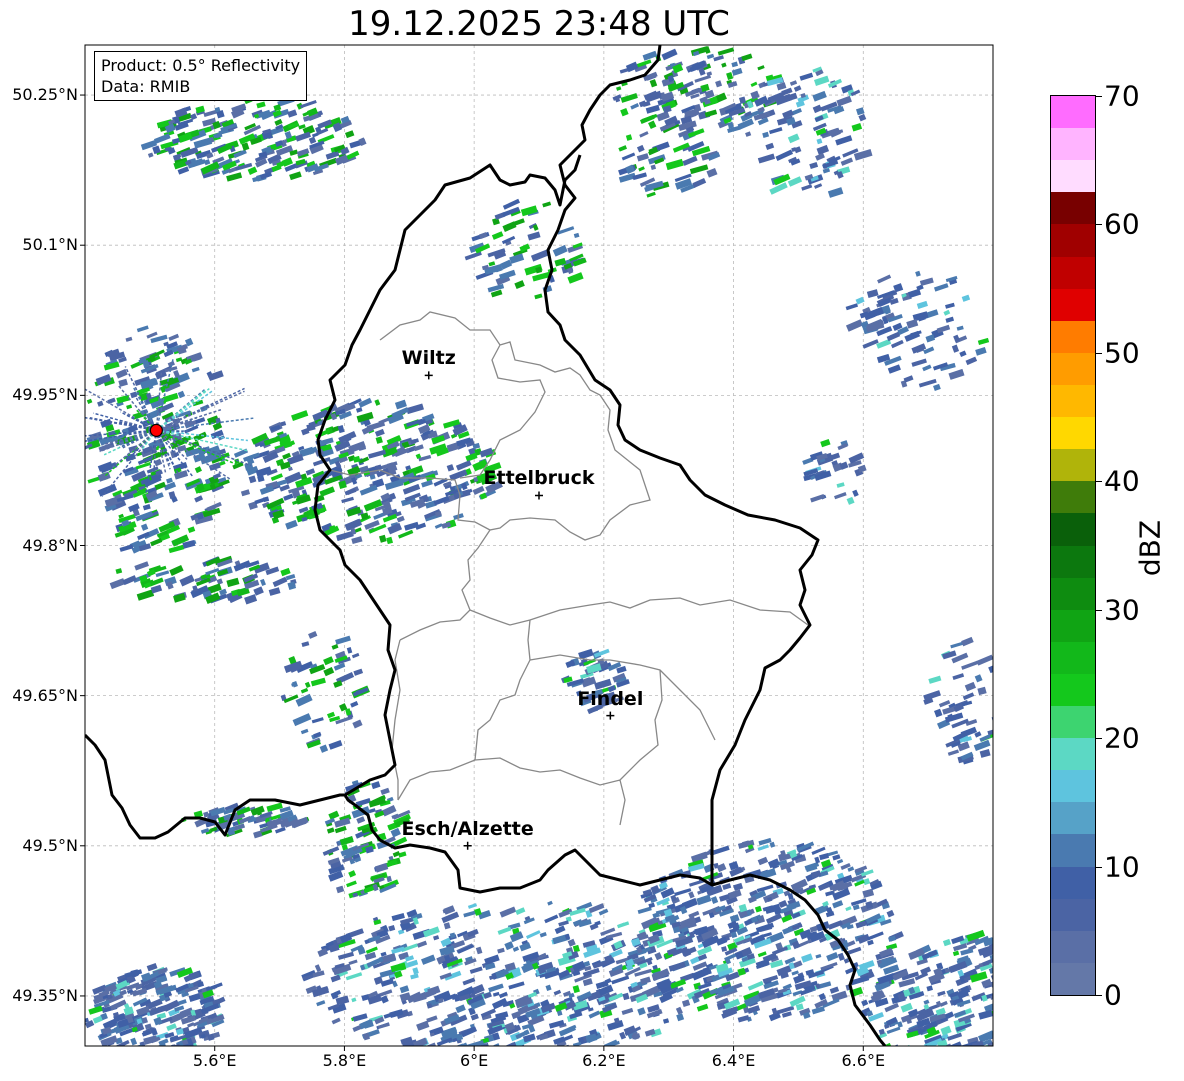  What do you see at coordinates (50, 245) in the screenshot?
I see `lat-tick-label: 50.1°N` at bounding box center [50, 245].